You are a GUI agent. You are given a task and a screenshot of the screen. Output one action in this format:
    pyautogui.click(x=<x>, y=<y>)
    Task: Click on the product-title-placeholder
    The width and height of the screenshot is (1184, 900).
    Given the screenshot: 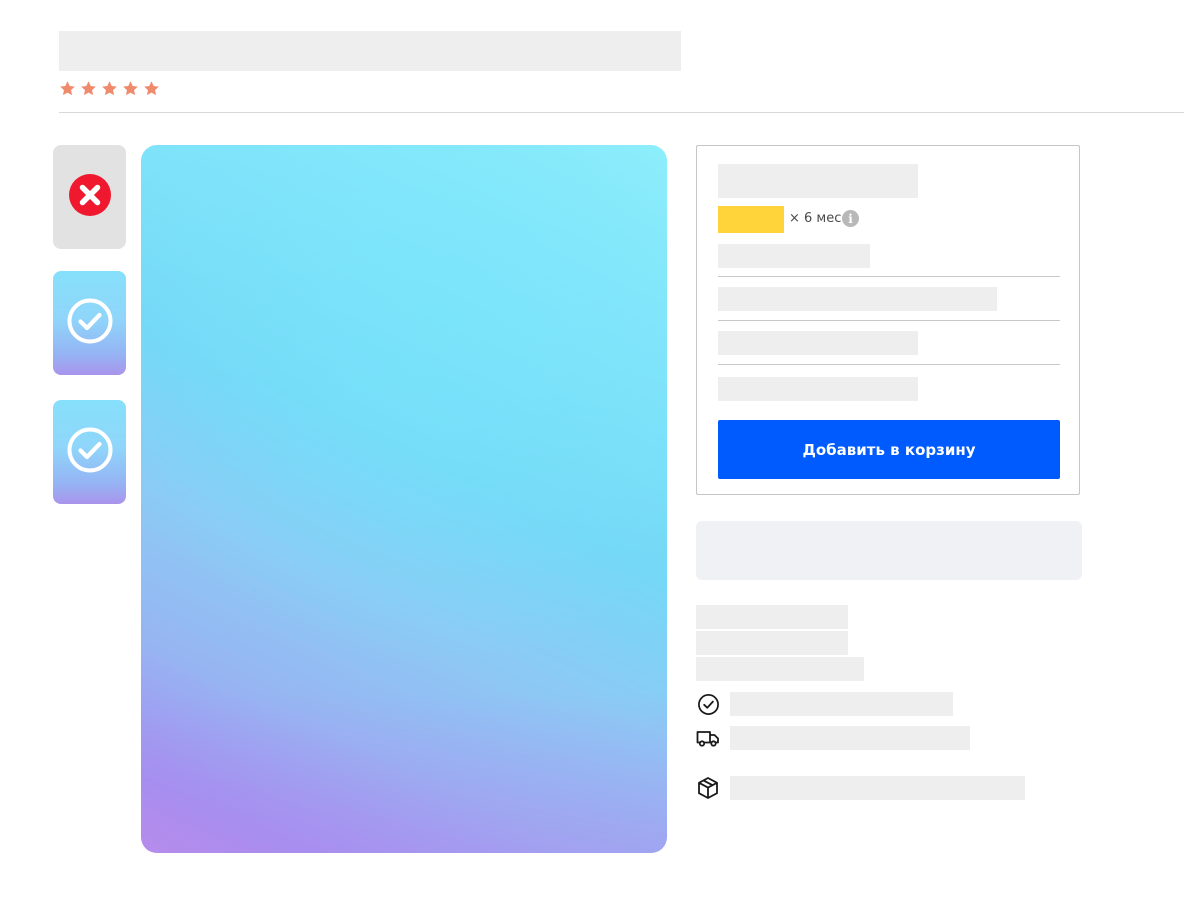 What is the action you would take?
    pyautogui.click(x=370, y=51)
    